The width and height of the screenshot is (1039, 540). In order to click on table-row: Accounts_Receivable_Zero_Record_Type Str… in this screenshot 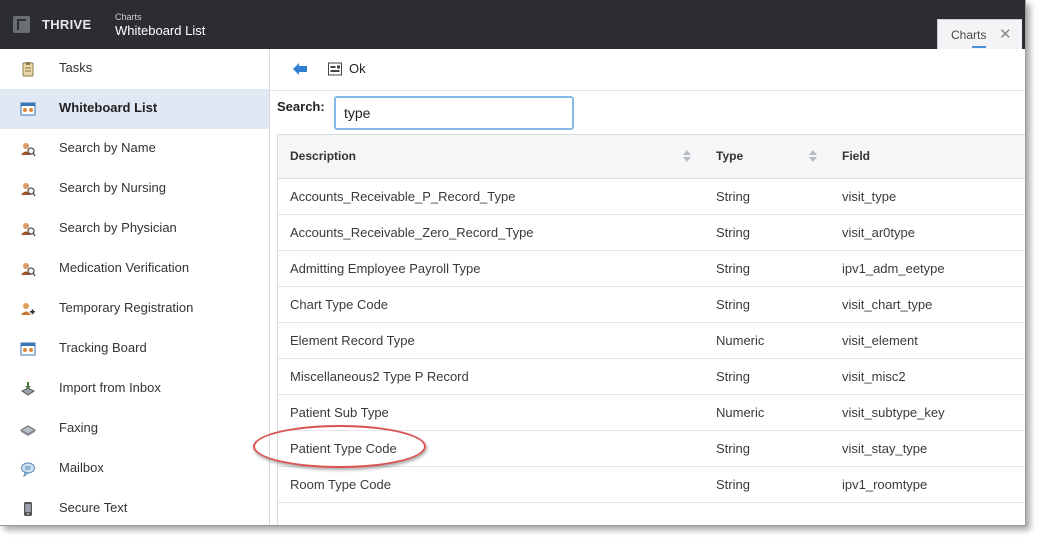, I will do `click(651, 233)`.